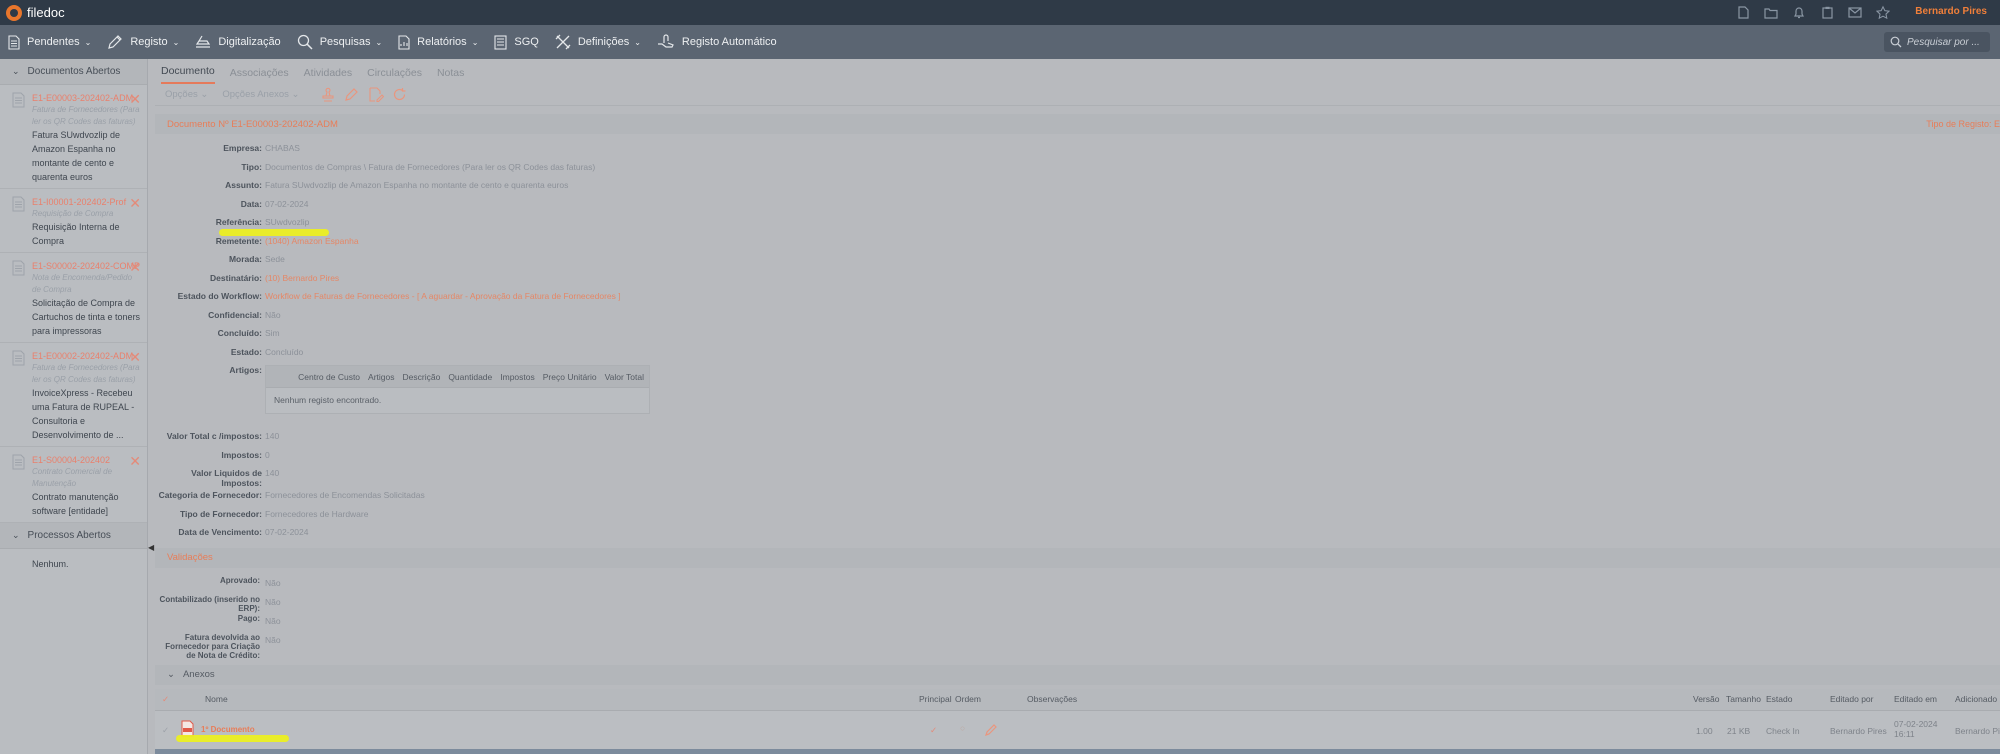  Describe the element at coordinates (287, 222) in the screenshot. I see `field-value: SUwdvozlip` at that location.